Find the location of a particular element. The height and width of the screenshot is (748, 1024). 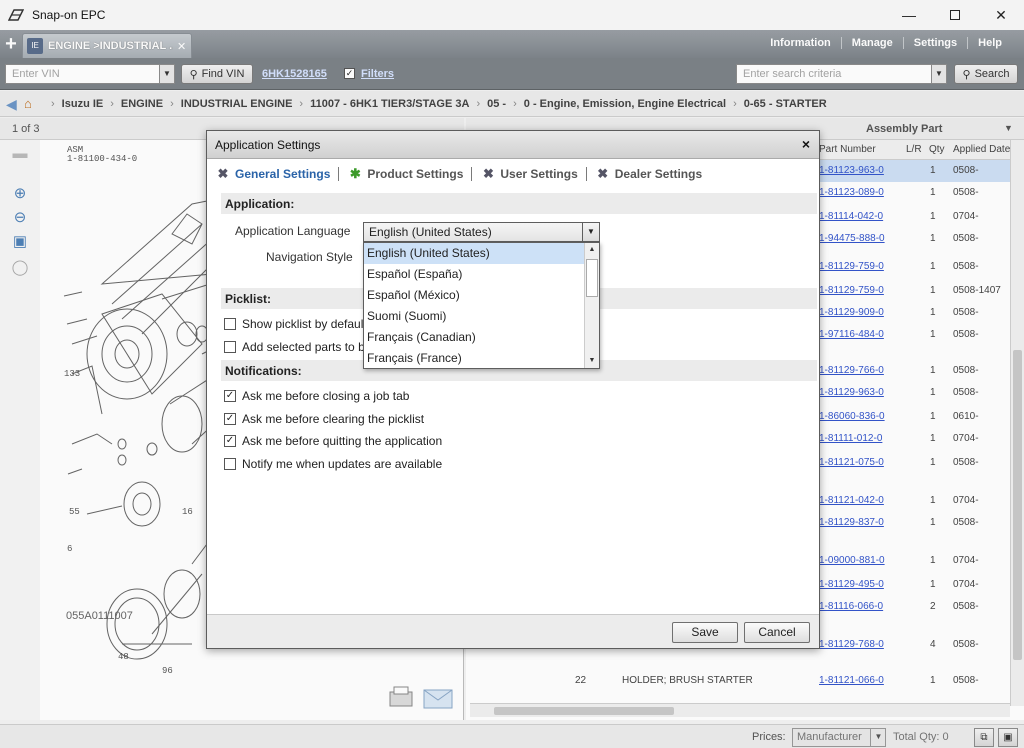

dropdown-scrollbar: ▲ ▼ is located at coordinates (591, 305).